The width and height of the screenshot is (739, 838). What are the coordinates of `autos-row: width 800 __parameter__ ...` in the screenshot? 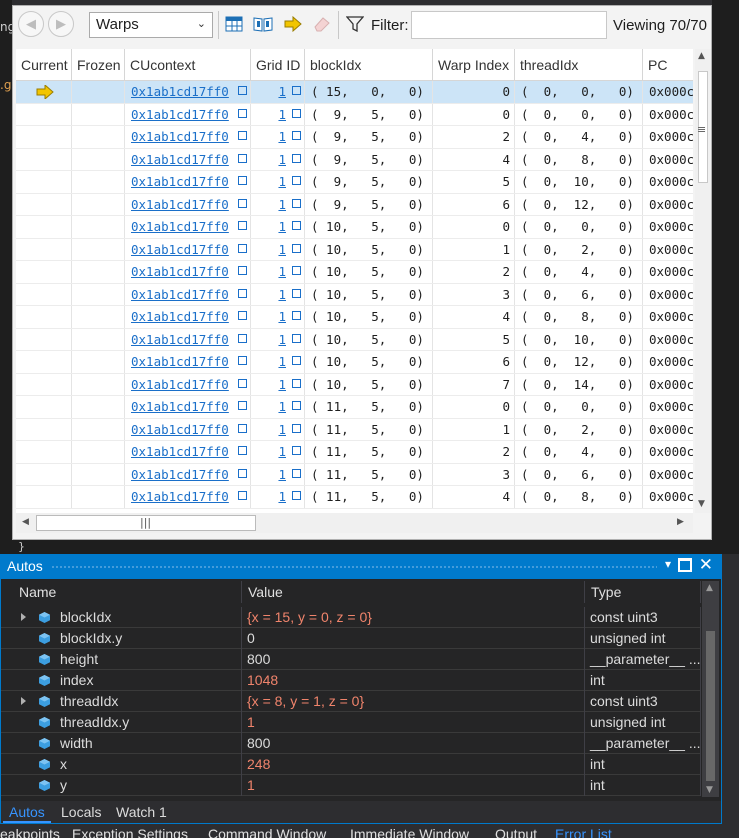 It's located at (351, 743).